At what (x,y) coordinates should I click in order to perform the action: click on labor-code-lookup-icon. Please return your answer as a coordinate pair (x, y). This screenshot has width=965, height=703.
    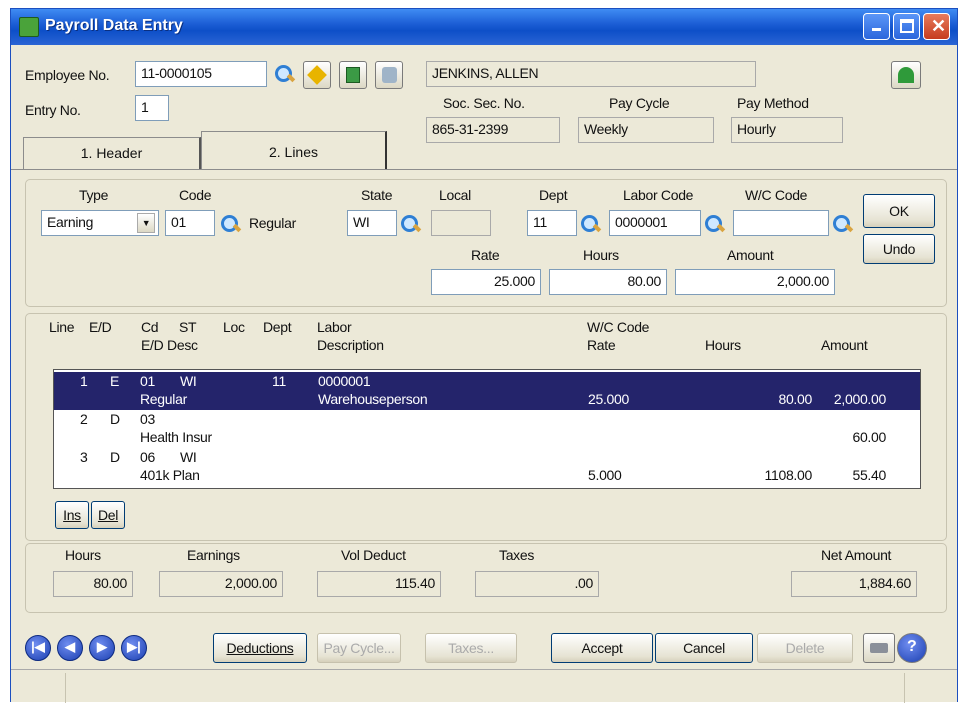
    Looking at the image, I should click on (714, 224).